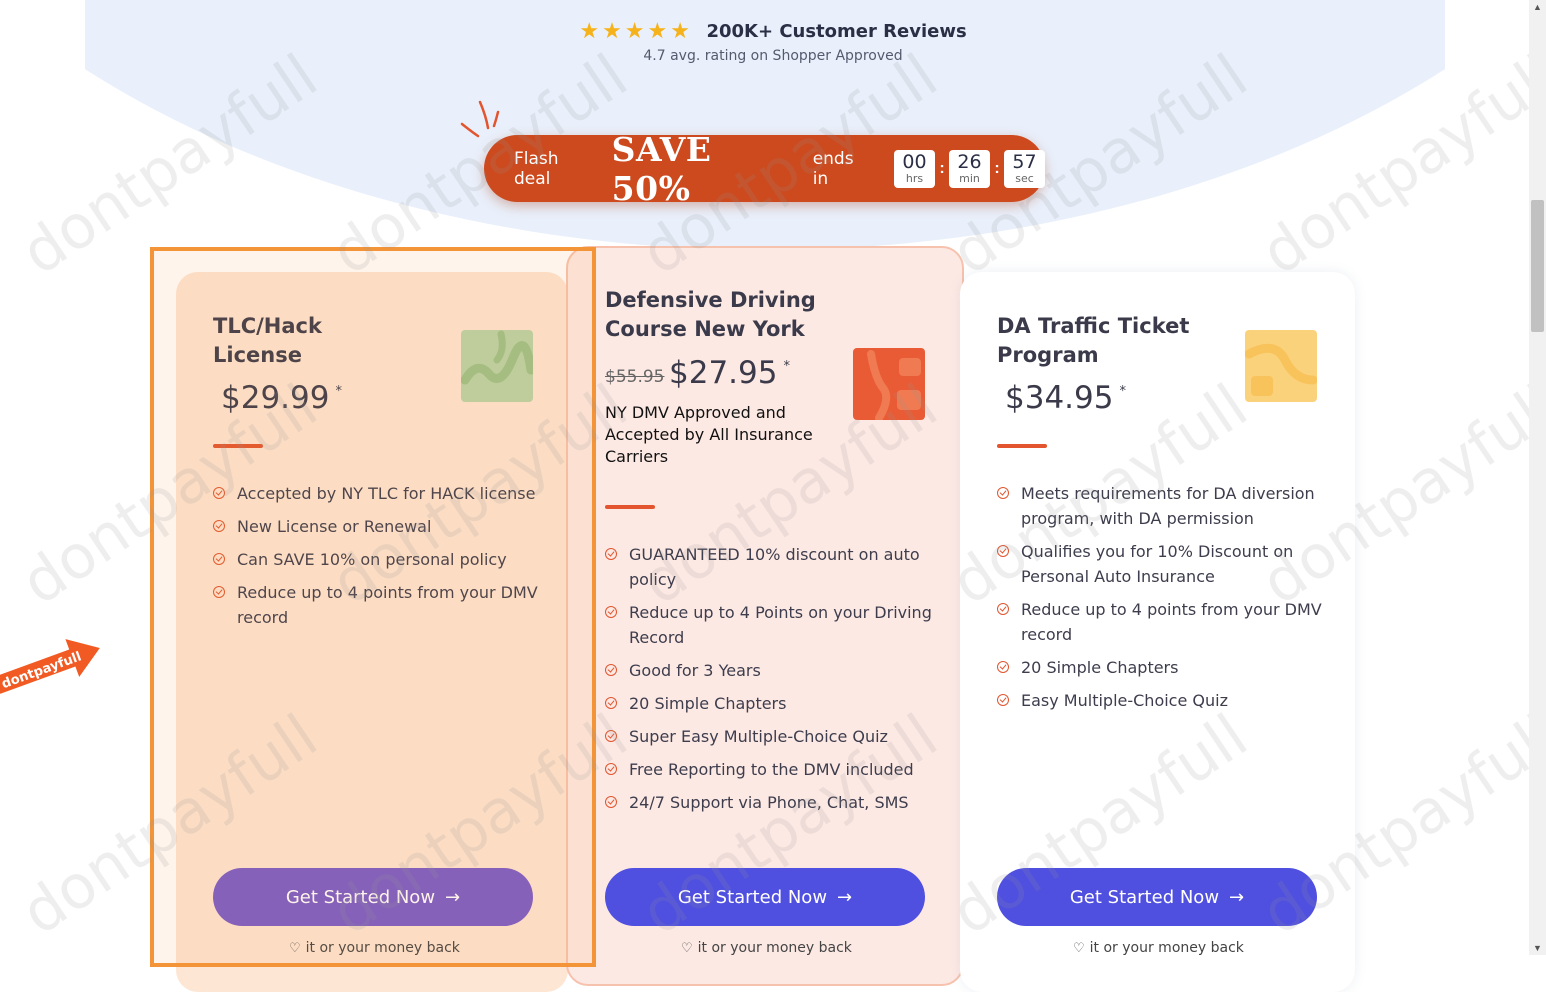 This screenshot has height=992, width=1546. I want to click on feature-item: Easy Multiple-Choice Quiz, so click(1162, 700).